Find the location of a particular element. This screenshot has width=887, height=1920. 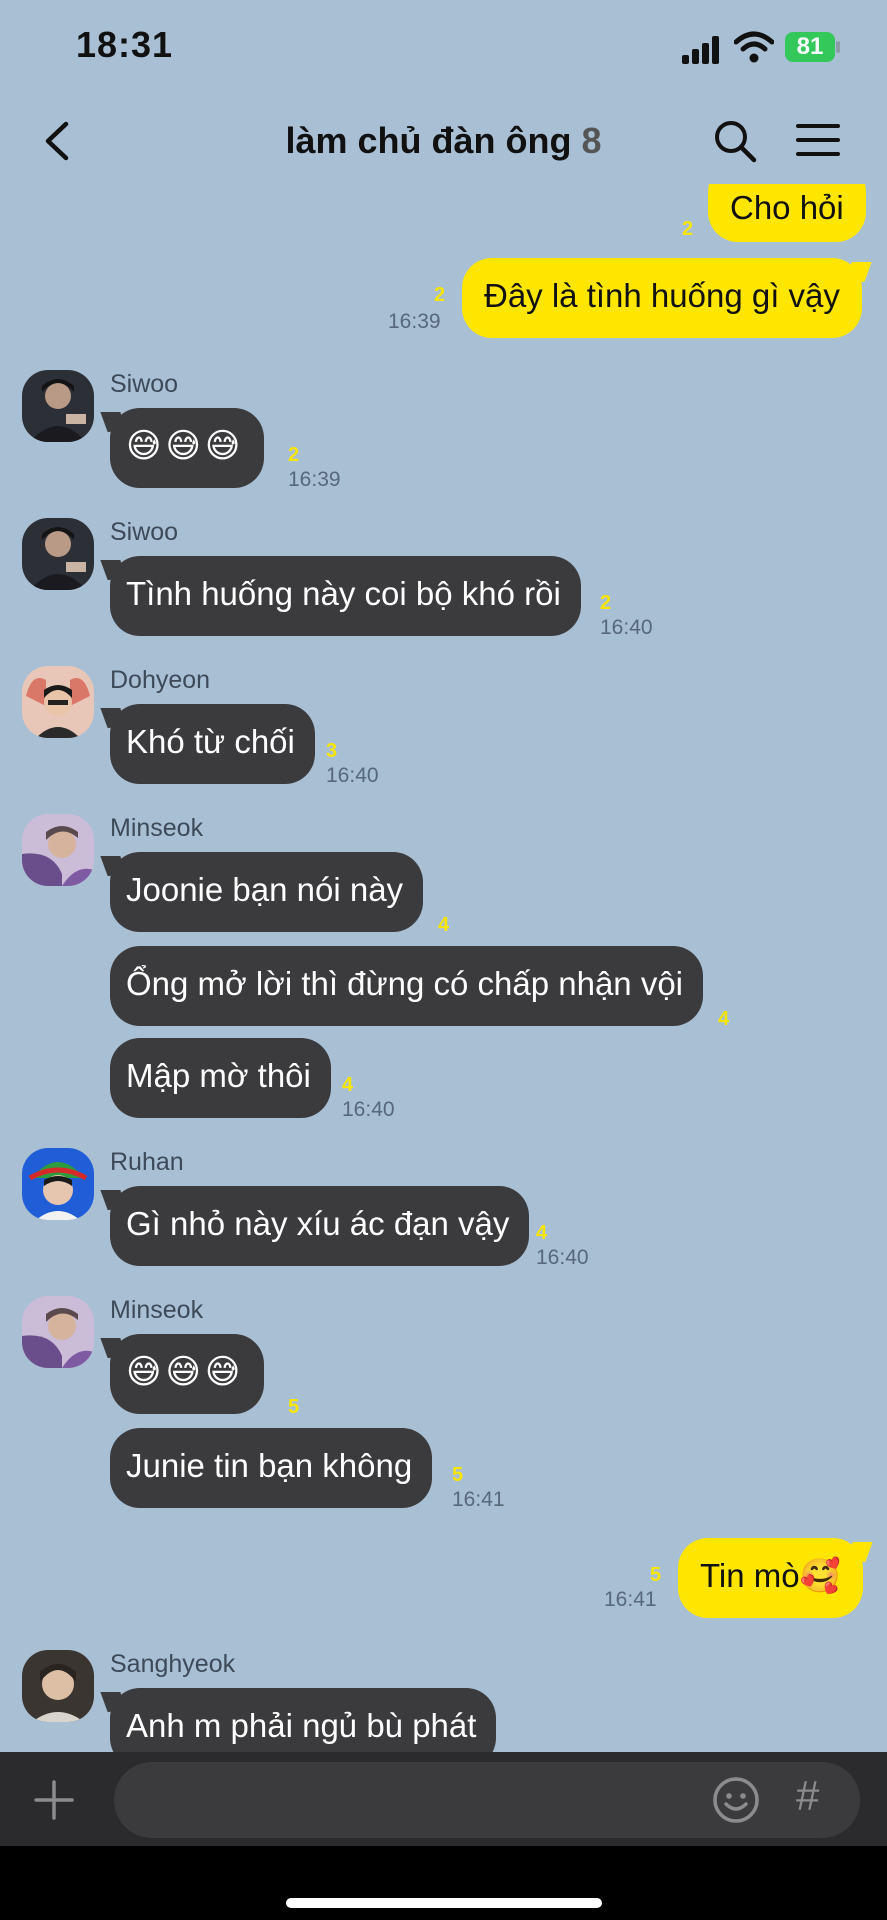

message-composer: # is located at coordinates (443, 1799).